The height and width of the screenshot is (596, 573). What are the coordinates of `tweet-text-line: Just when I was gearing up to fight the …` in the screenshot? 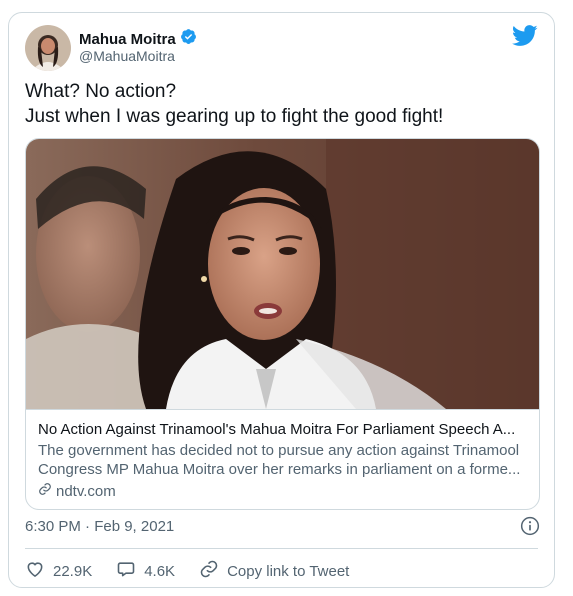 It's located at (234, 116).